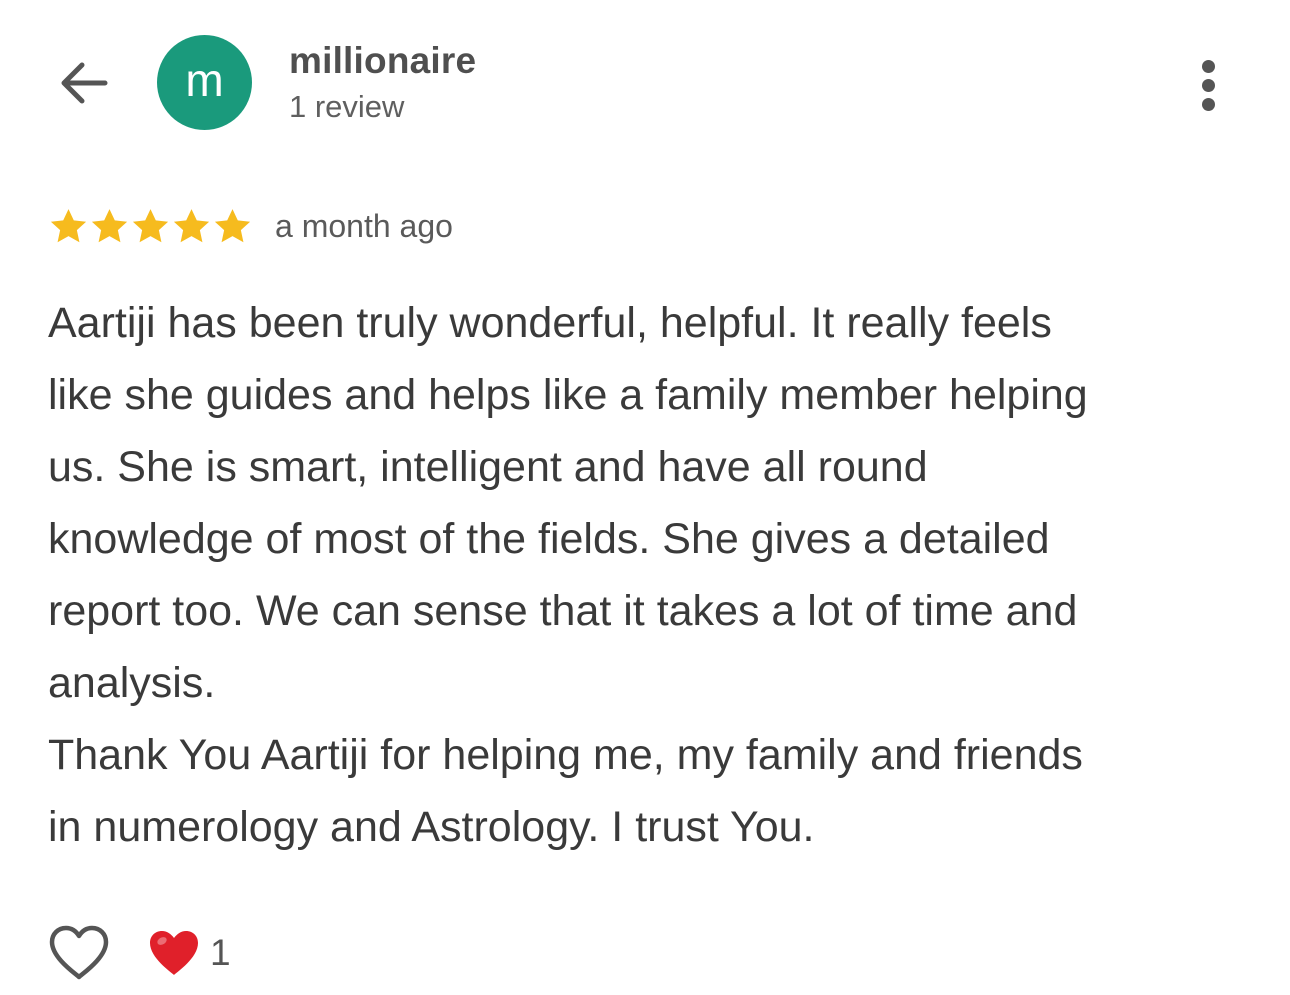  What do you see at coordinates (174, 953) in the screenshot?
I see `red-heart-icon` at bounding box center [174, 953].